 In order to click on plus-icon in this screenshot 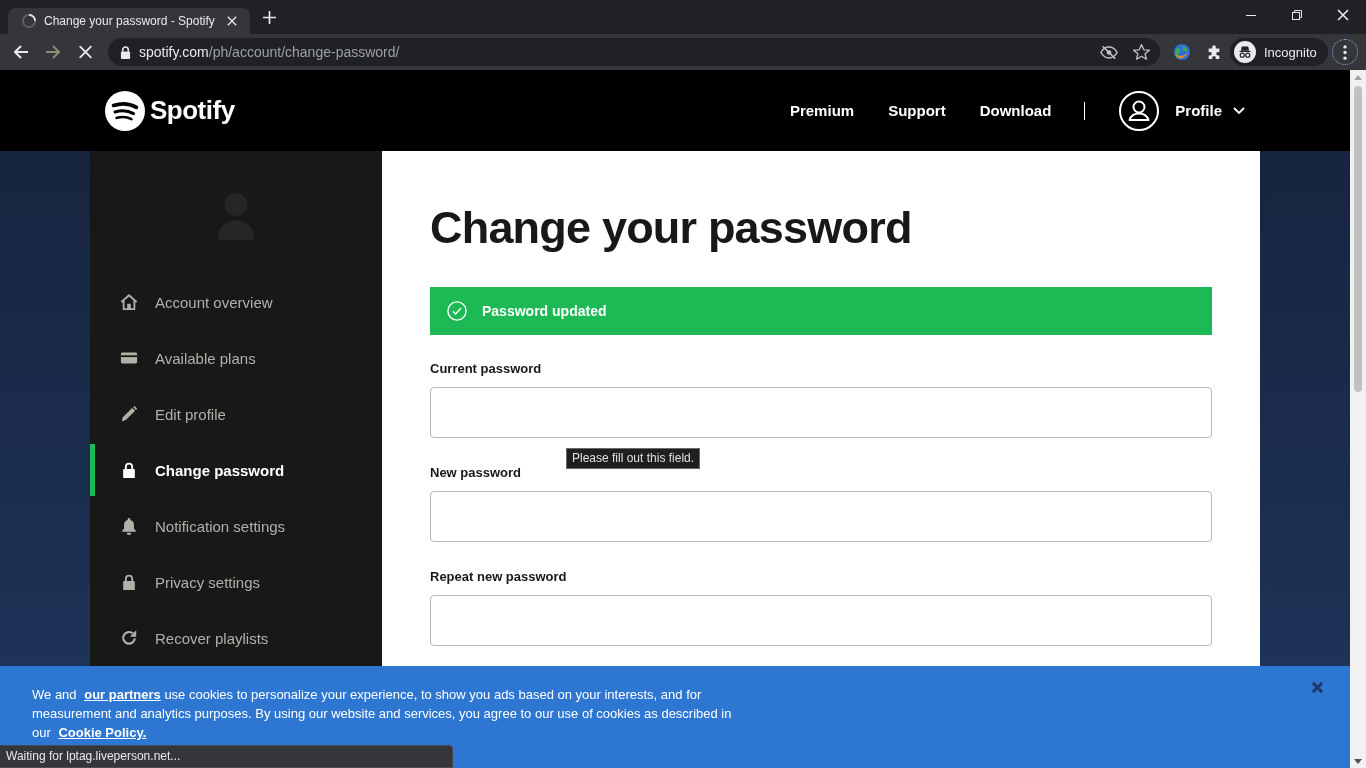, I will do `click(269, 17)`.